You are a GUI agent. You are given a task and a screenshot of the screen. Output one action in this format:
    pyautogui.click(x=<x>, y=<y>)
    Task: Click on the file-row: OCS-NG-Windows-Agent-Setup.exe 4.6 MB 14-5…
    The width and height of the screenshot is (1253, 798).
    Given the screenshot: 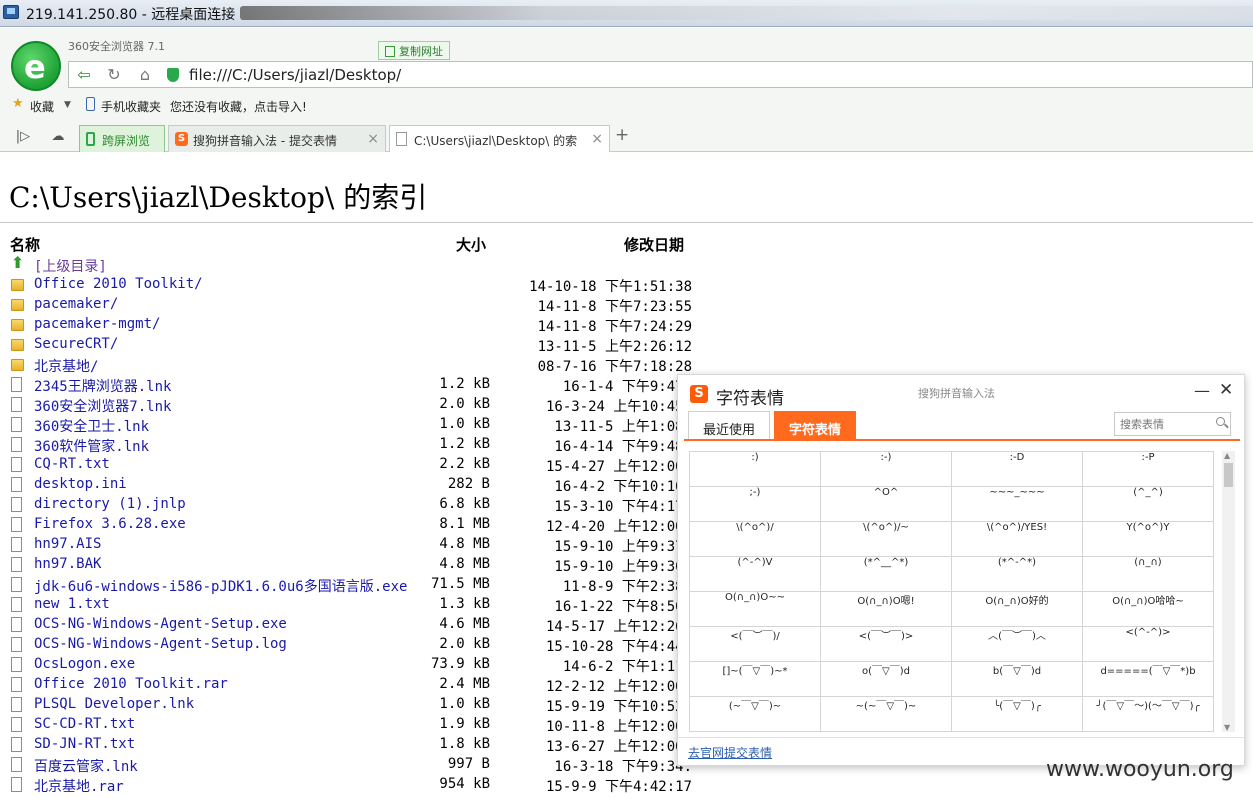 What is the action you would take?
    pyautogui.click(x=350, y=624)
    